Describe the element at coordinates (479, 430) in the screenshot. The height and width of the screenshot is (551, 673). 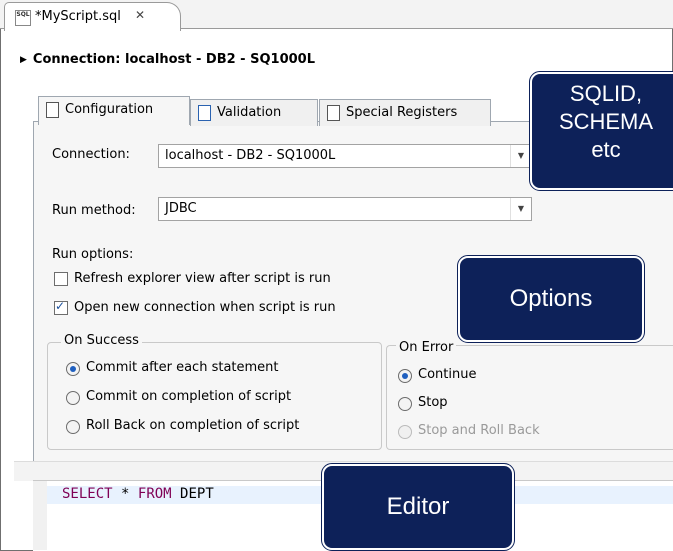
I see `stop-rollback-label: Stop and Roll Back` at that location.